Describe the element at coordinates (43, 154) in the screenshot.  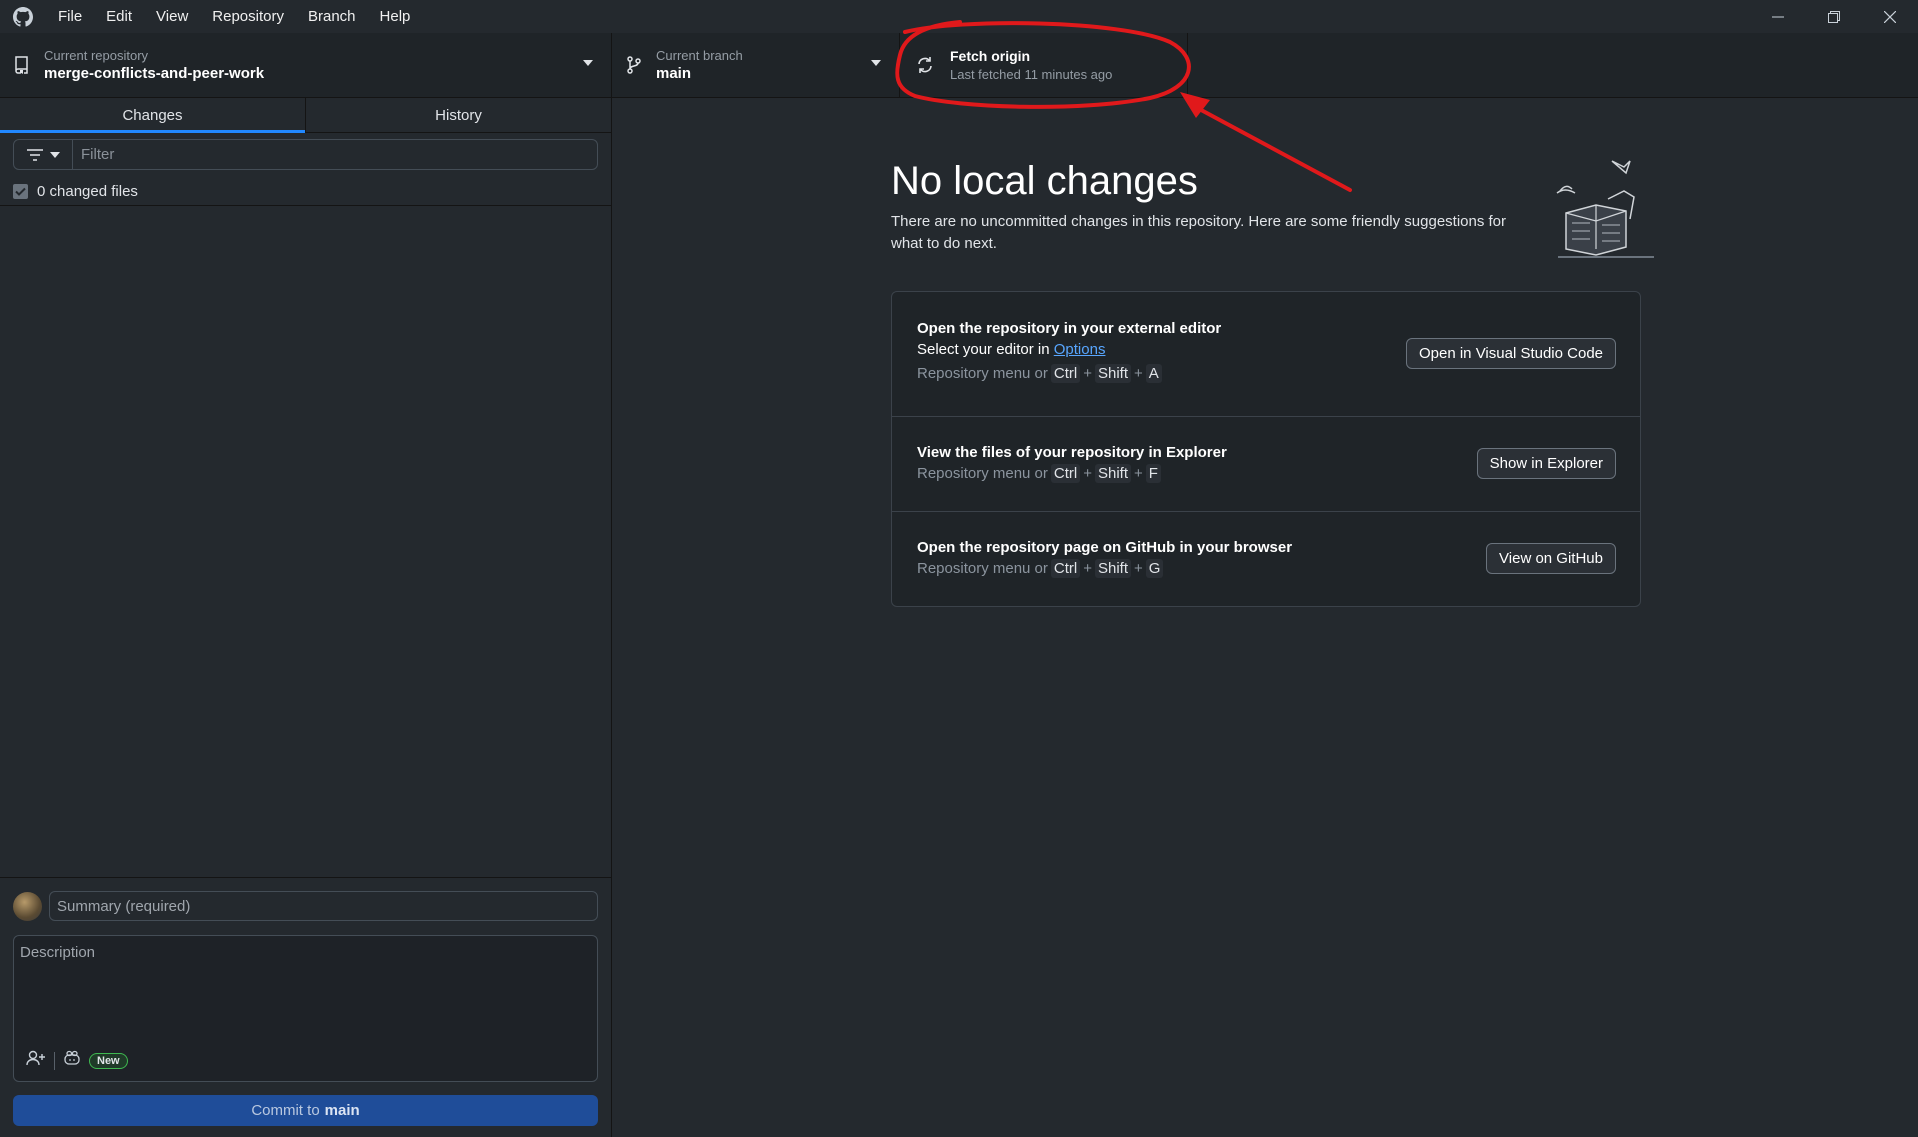
I see `filter-options-button` at that location.